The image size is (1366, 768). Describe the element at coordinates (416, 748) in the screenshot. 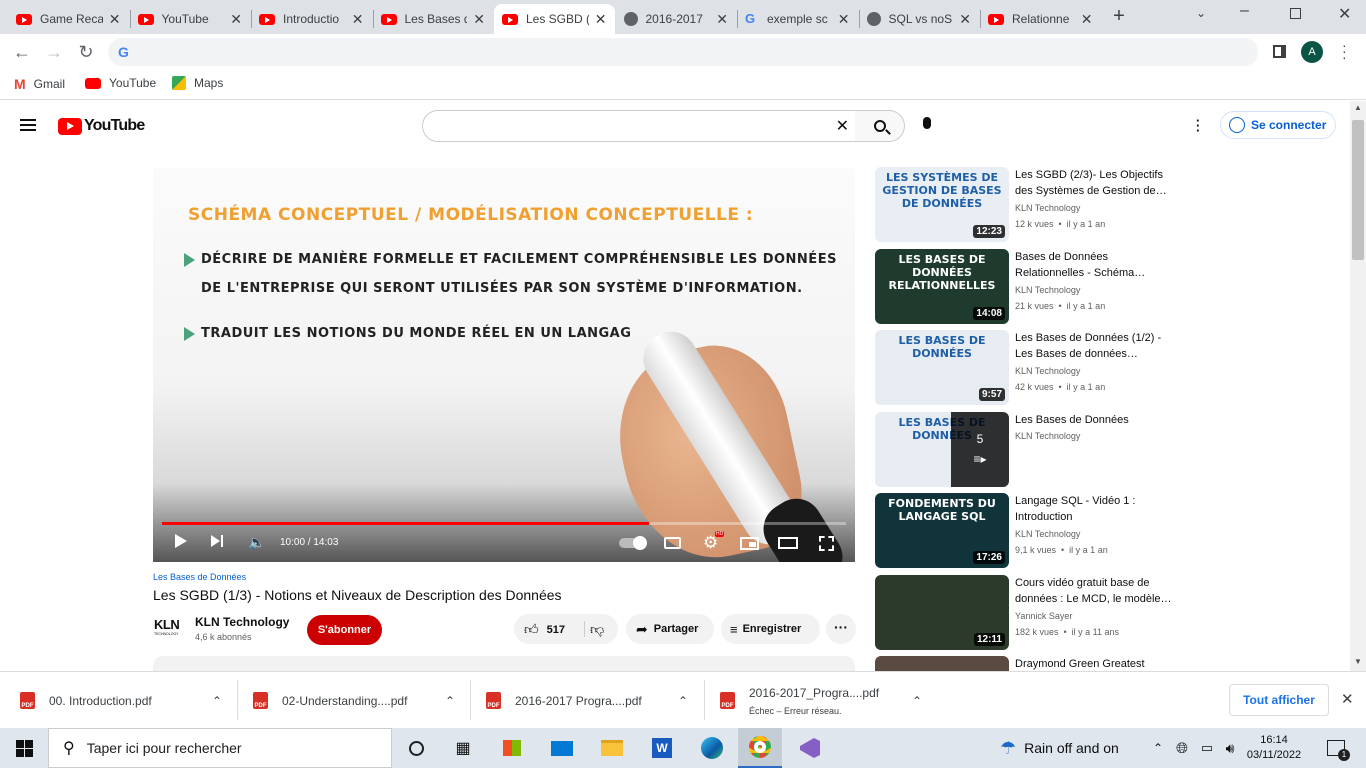

I see `cortana-icon` at that location.